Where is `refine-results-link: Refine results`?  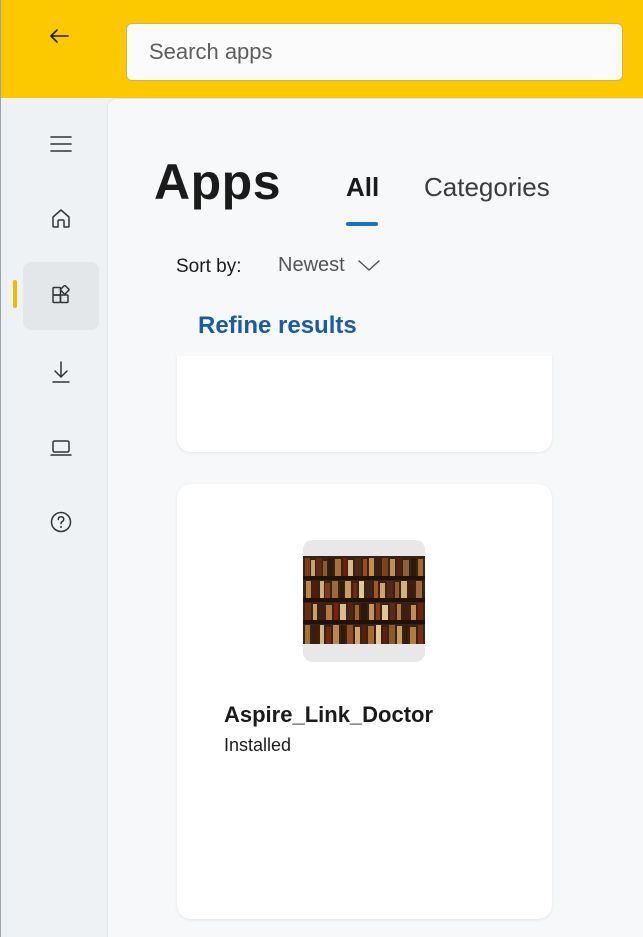 refine-results-link: Refine results is located at coordinates (277, 326).